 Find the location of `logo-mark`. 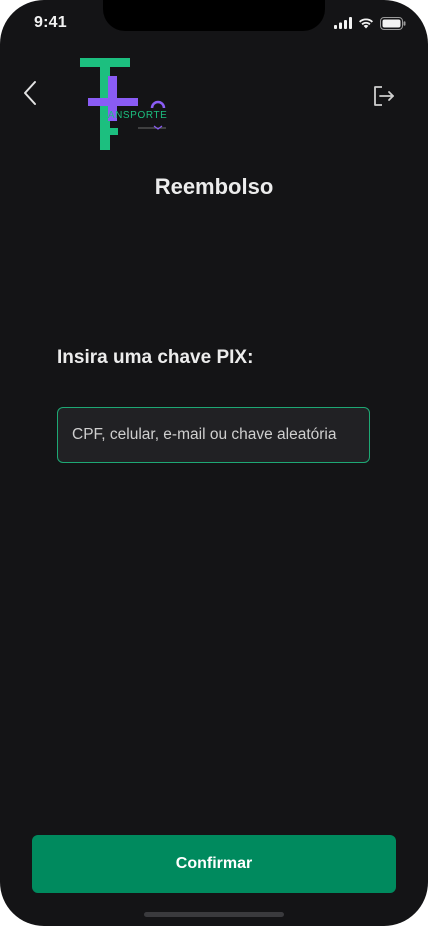

logo-mark is located at coordinates (123, 104).